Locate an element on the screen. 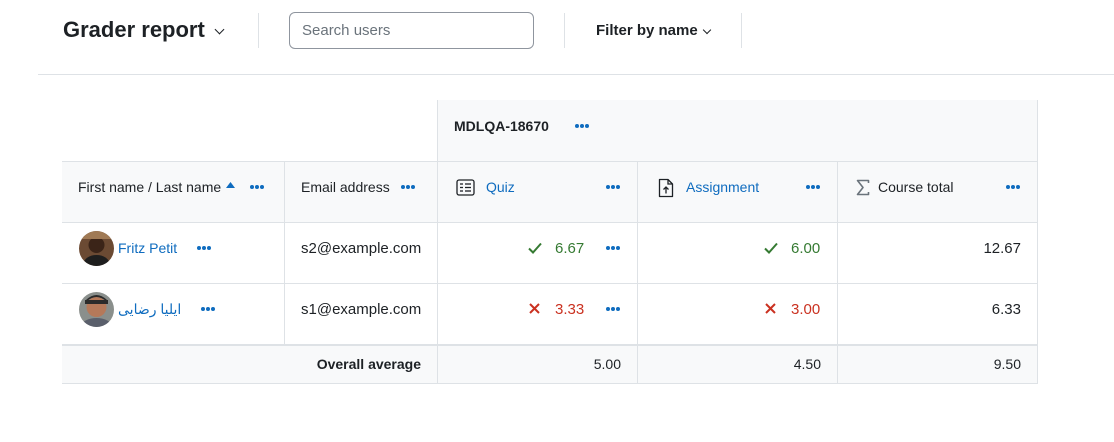 The image size is (1114, 442). sort-name-link: First name / Last name is located at coordinates (149, 187).